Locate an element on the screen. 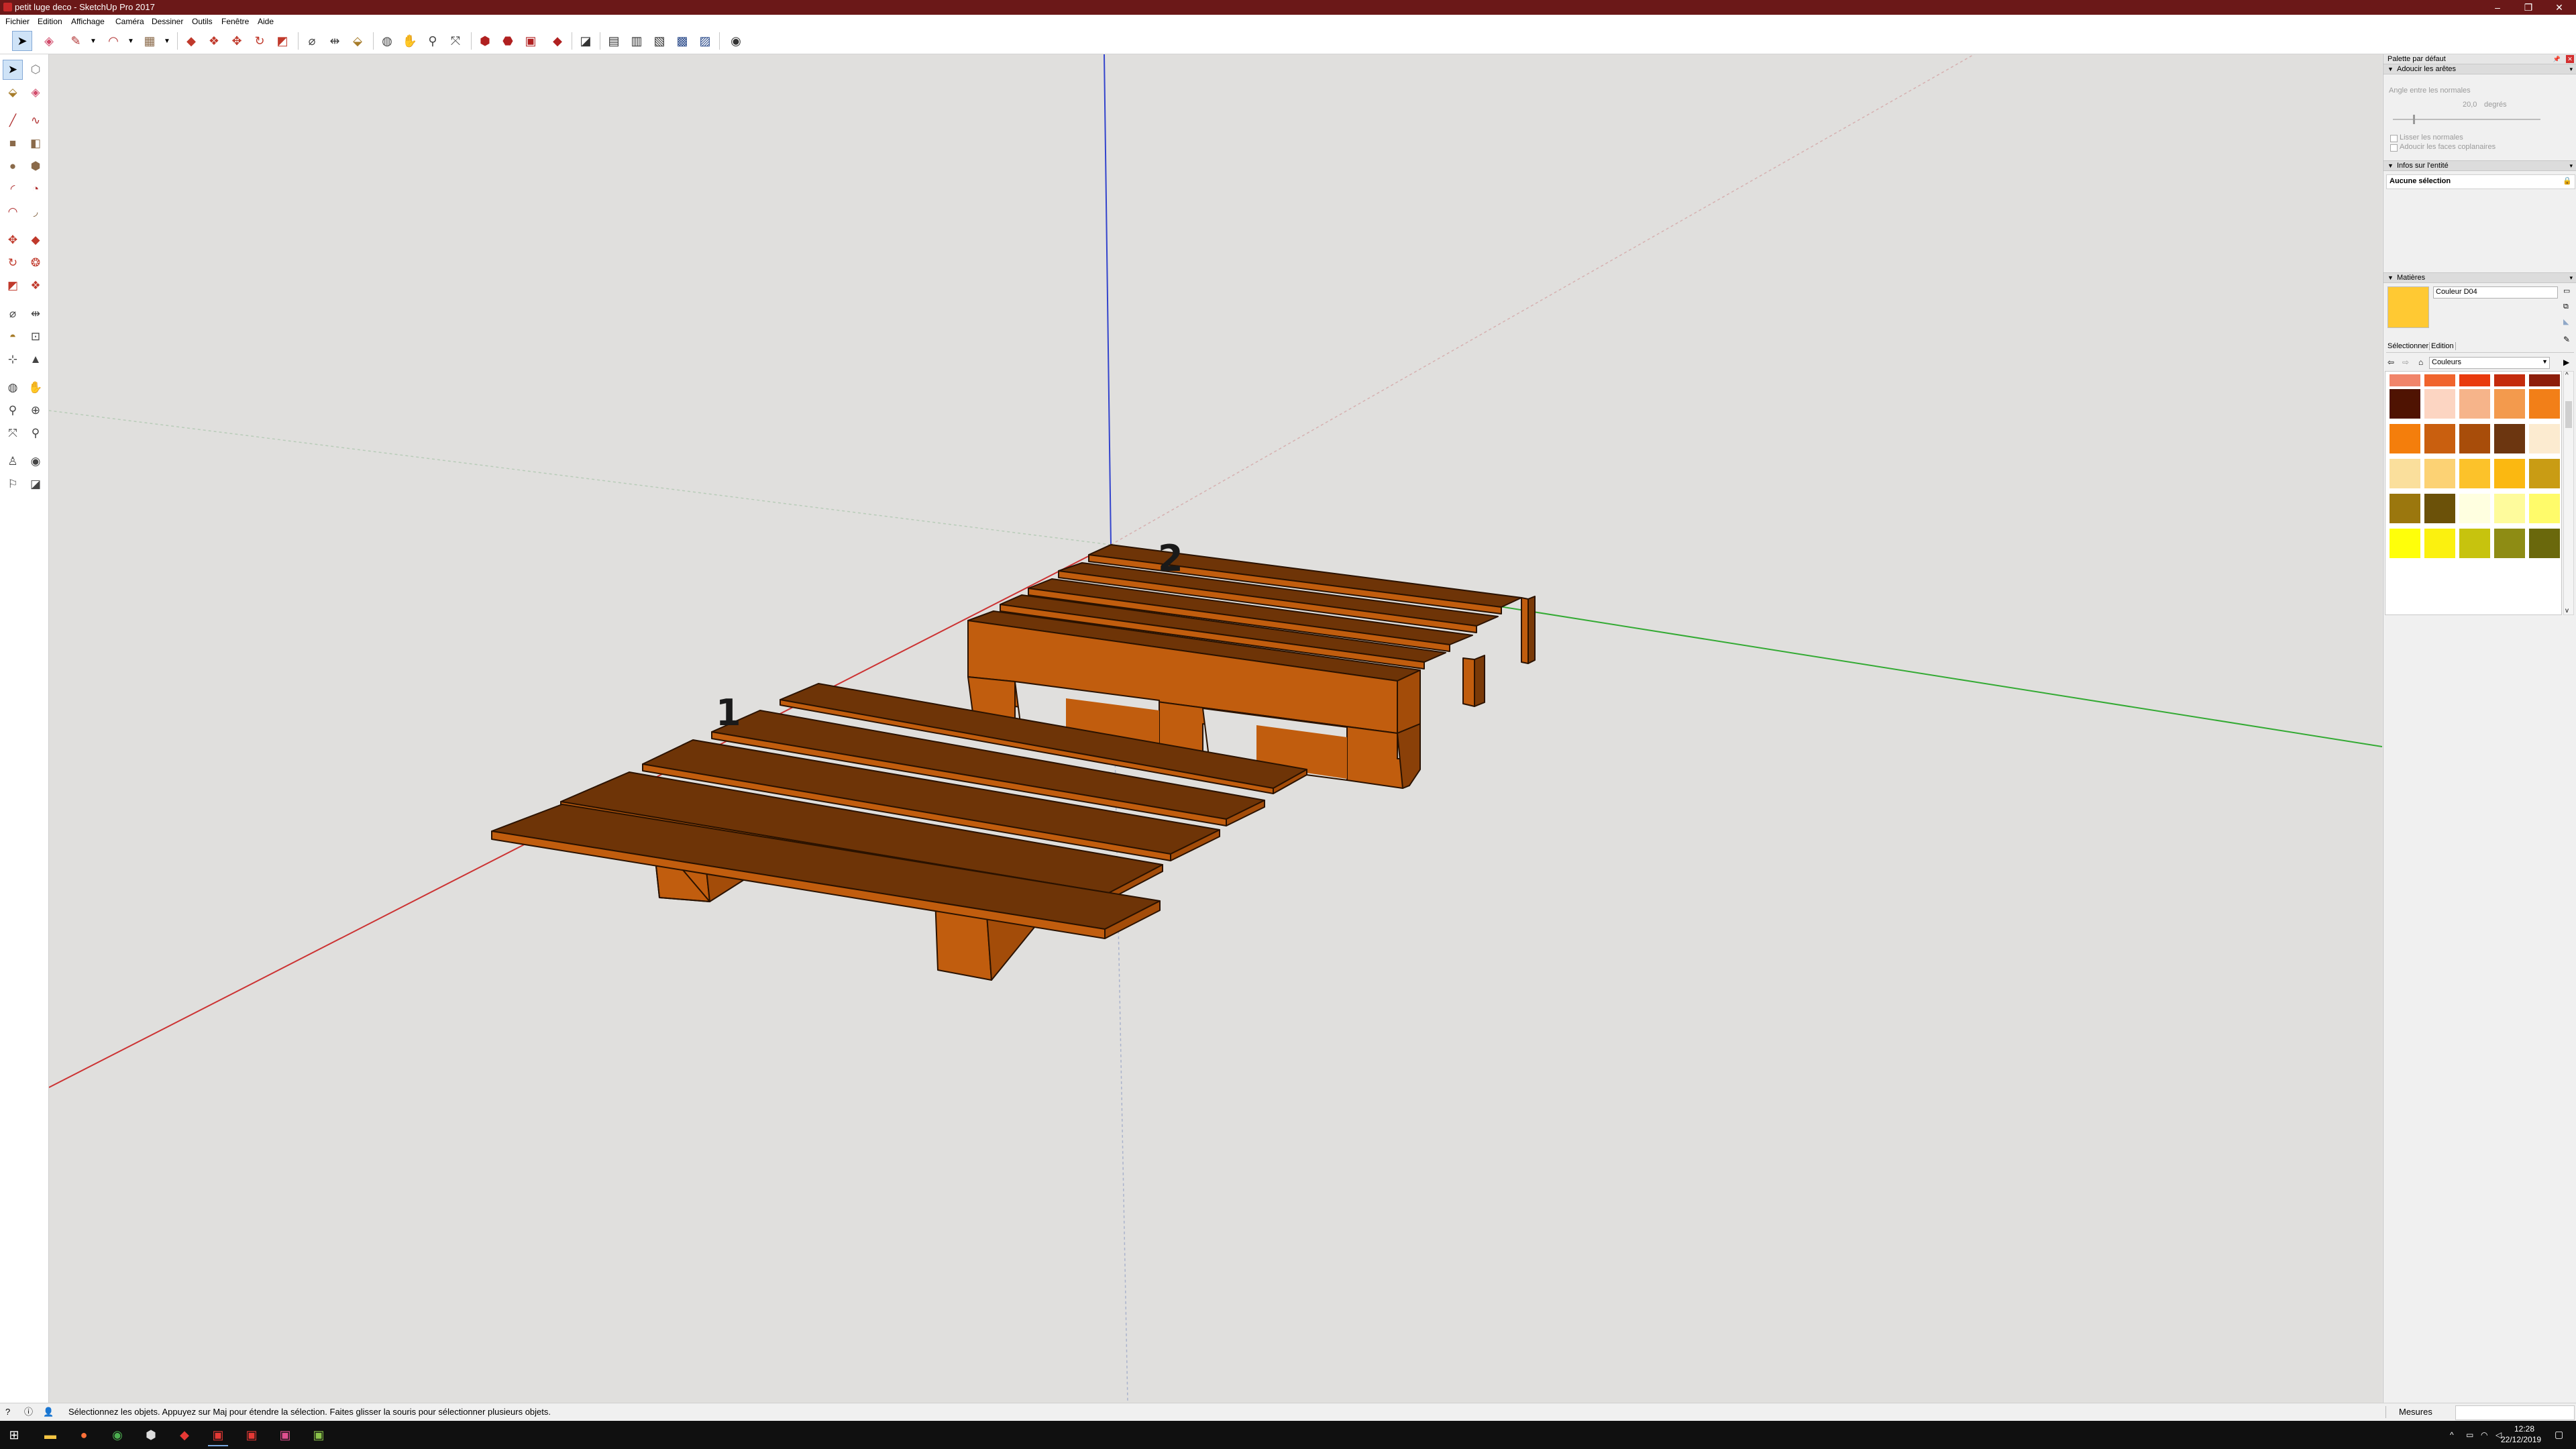 The image size is (2576, 1449). material-name-field: Couleur D04 is located at coordinates (2495, 292).